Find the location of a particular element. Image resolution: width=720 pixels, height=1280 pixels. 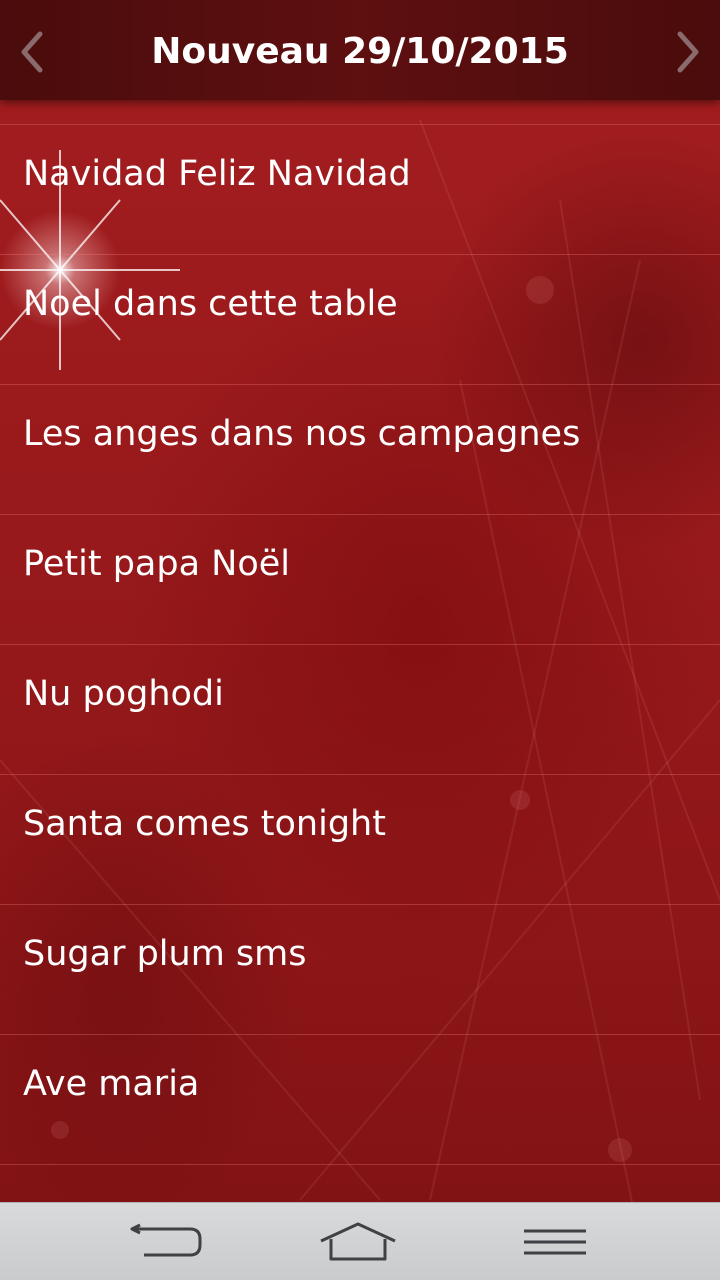

list-divider is located at coordinates (360, 112).